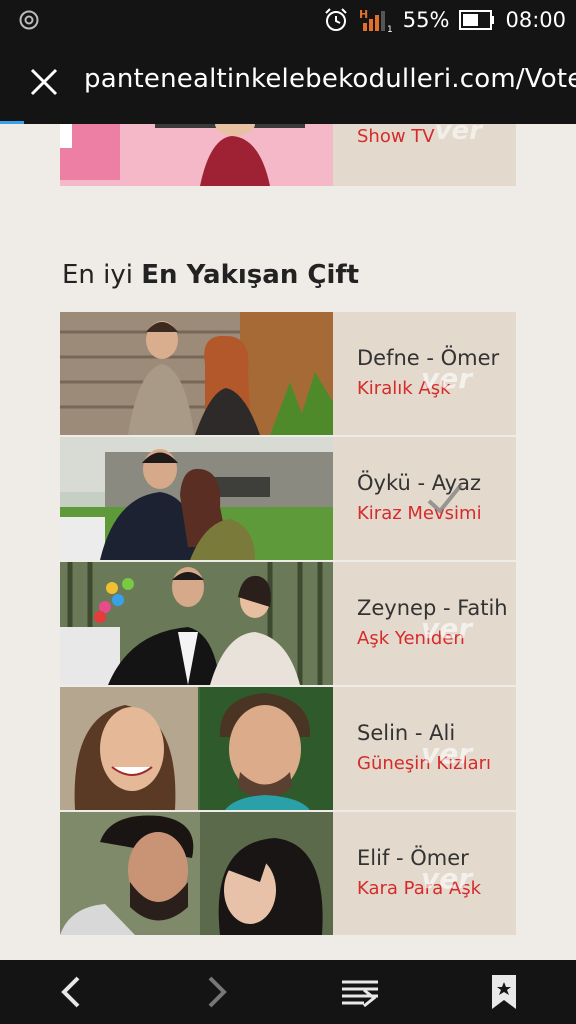 This screenshot has height=1024, width=576. What do you see at coordinates (288, 992) in the screenshot?
I see `browser-bottom-bar` at bounding box center [288, 992].